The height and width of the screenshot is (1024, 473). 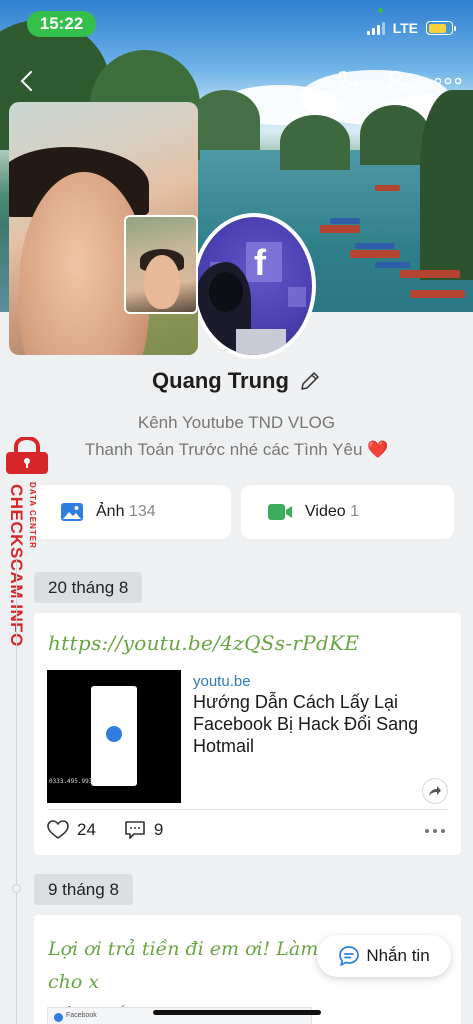 I want to click on share-button, so click(x=435, y=791).